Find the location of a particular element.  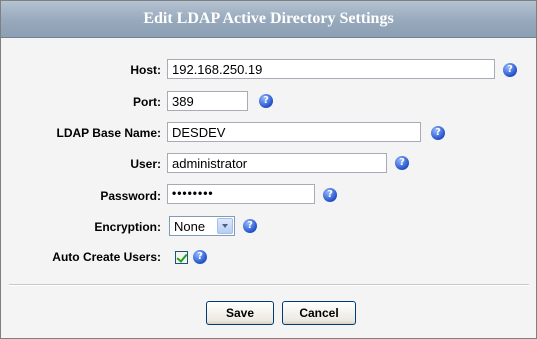

port-help-icon: ? is located at coordinates (266, 101).